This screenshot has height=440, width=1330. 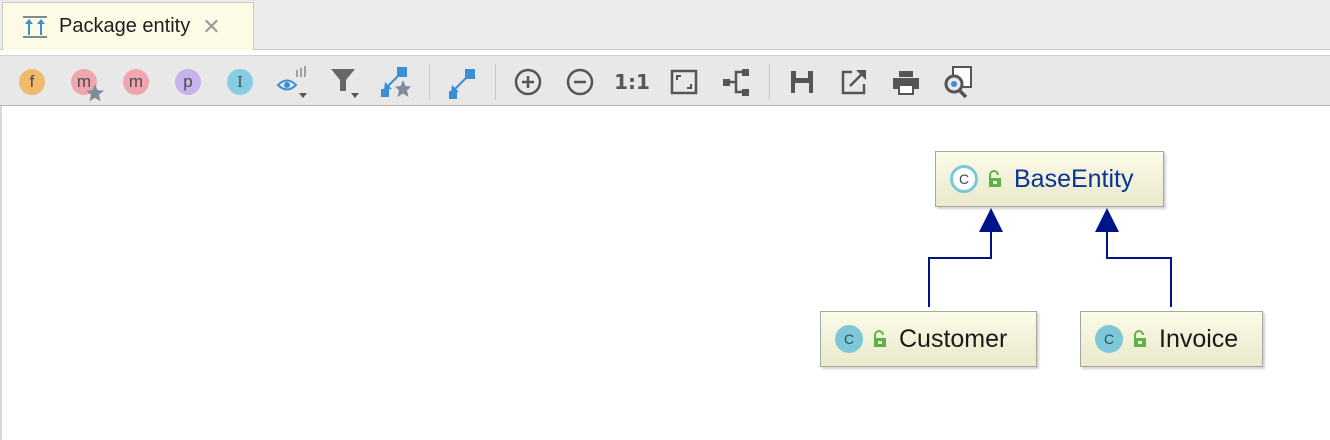 What do you see at coordinates (965, 257) in the screenshot?
I see `edge-customer-to-baseentity` at bounding box center [965, 257].